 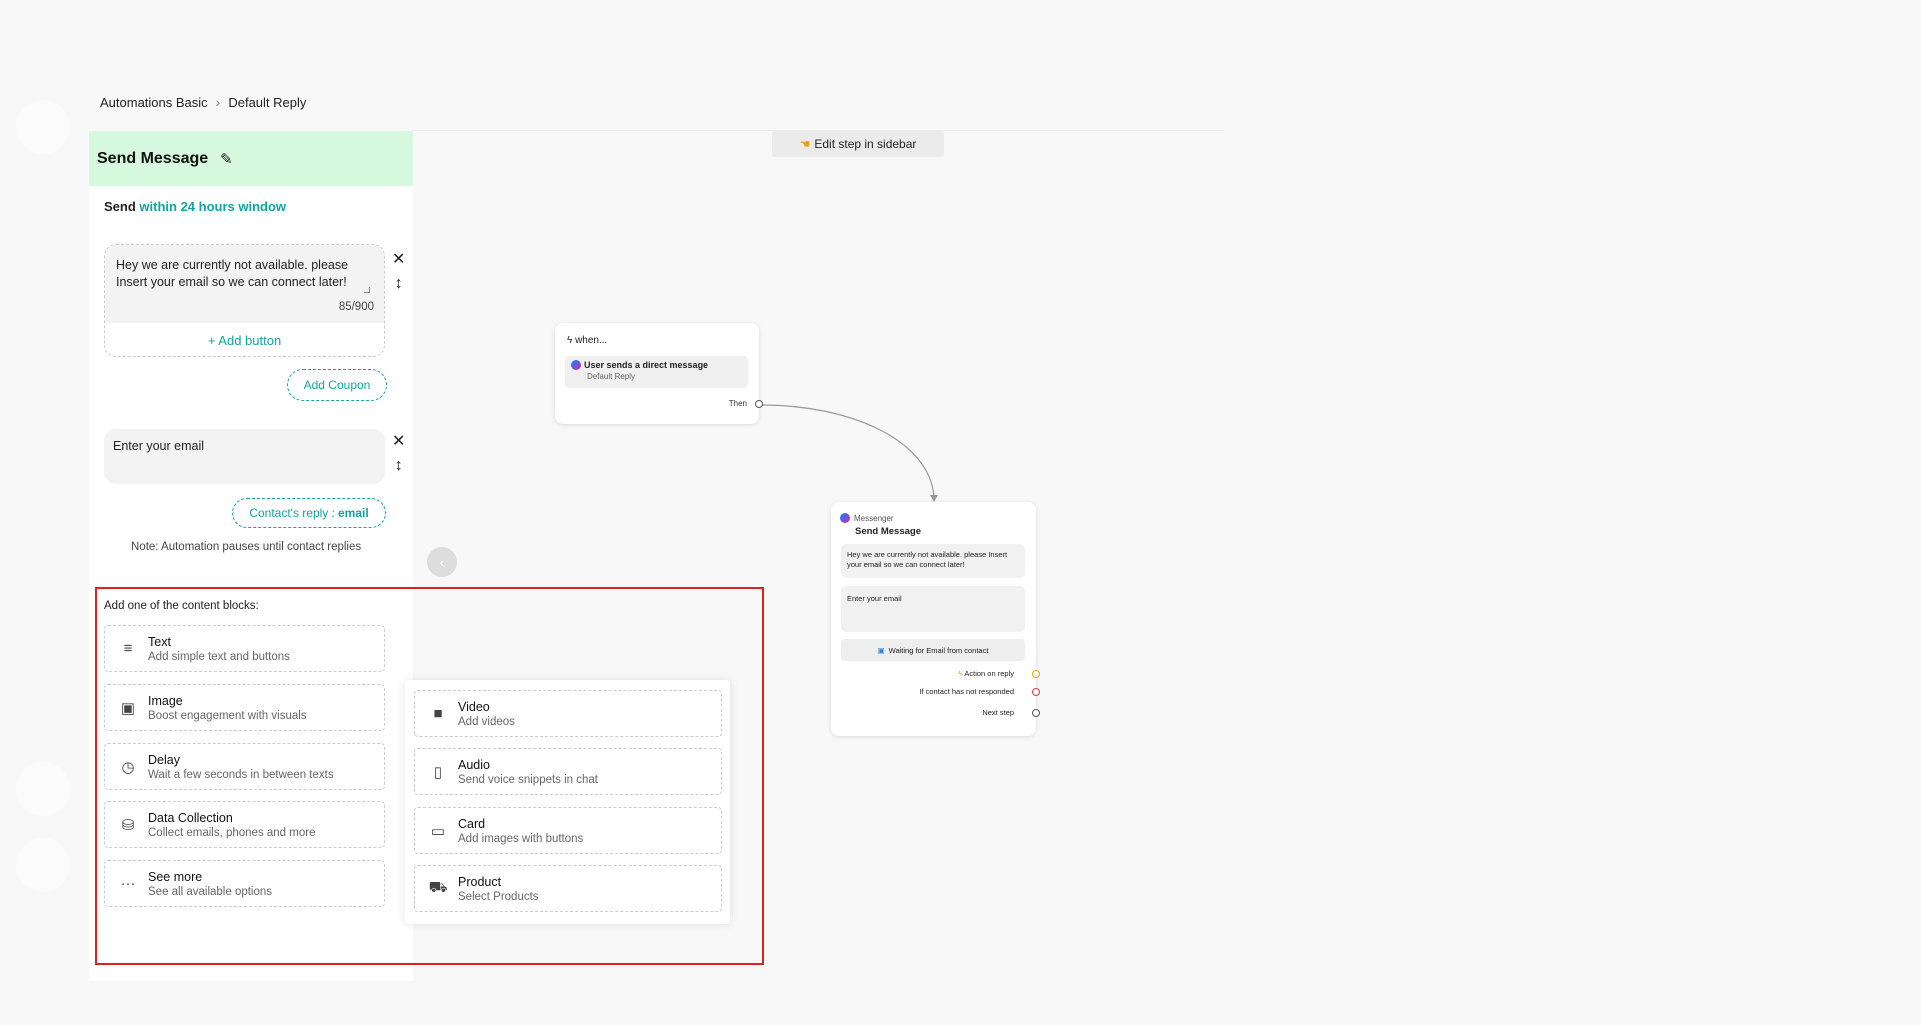 I want to click on action-on-reply: ϟ Action on reply, so click(x=986, y=673).